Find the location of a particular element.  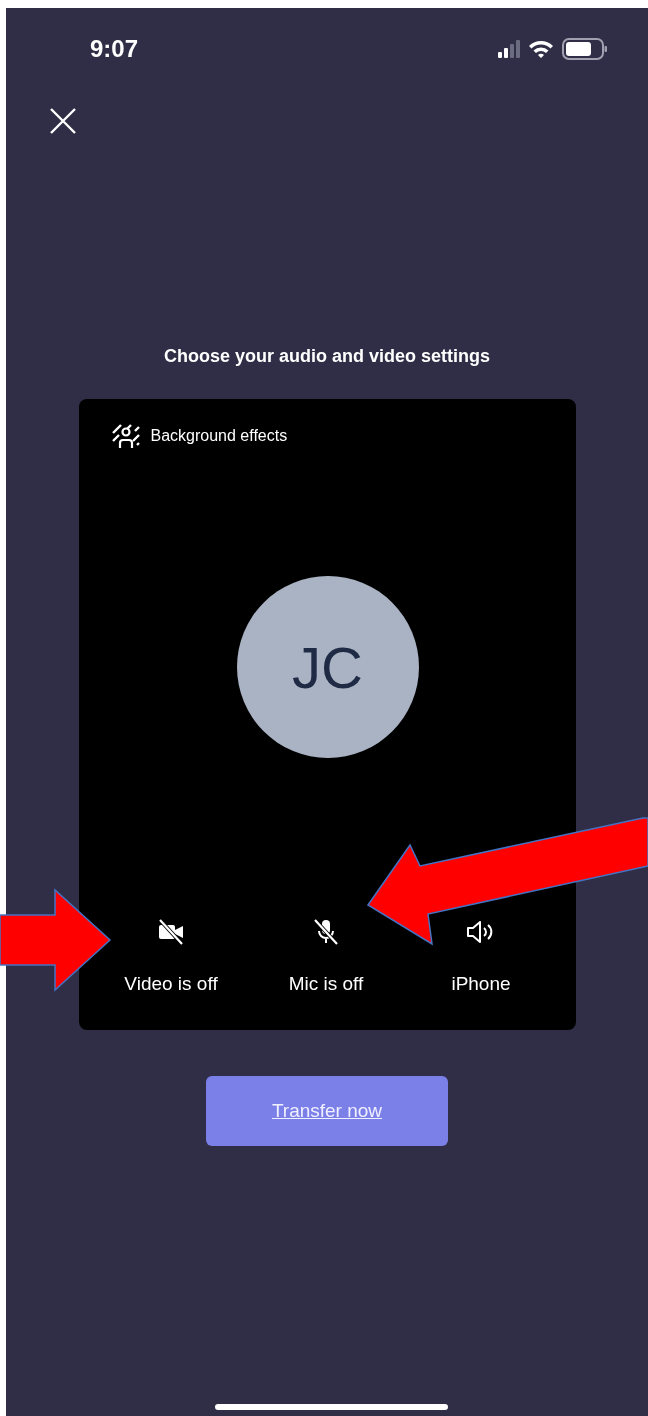

mic-off-icon is located at coordinates (326, 932).